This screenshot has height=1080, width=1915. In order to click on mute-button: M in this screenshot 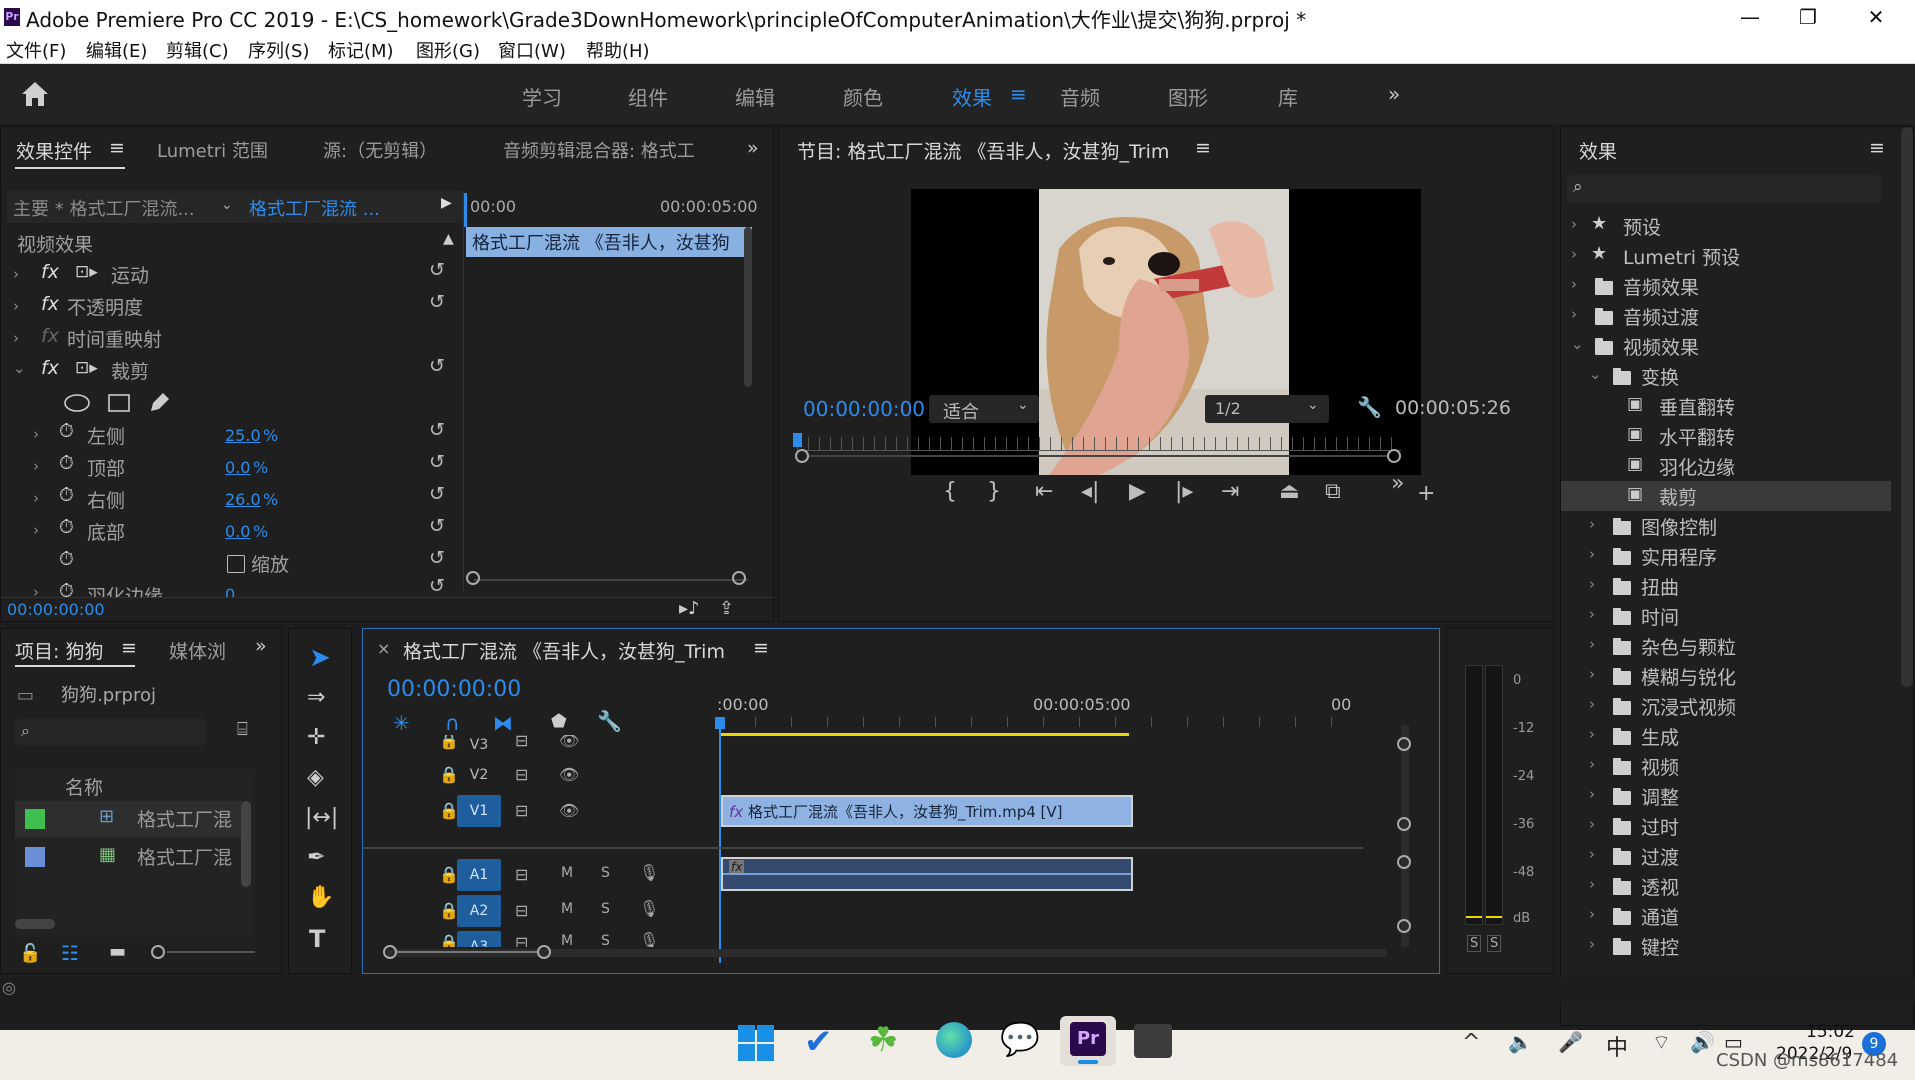, I will do `click(567, 909)`.